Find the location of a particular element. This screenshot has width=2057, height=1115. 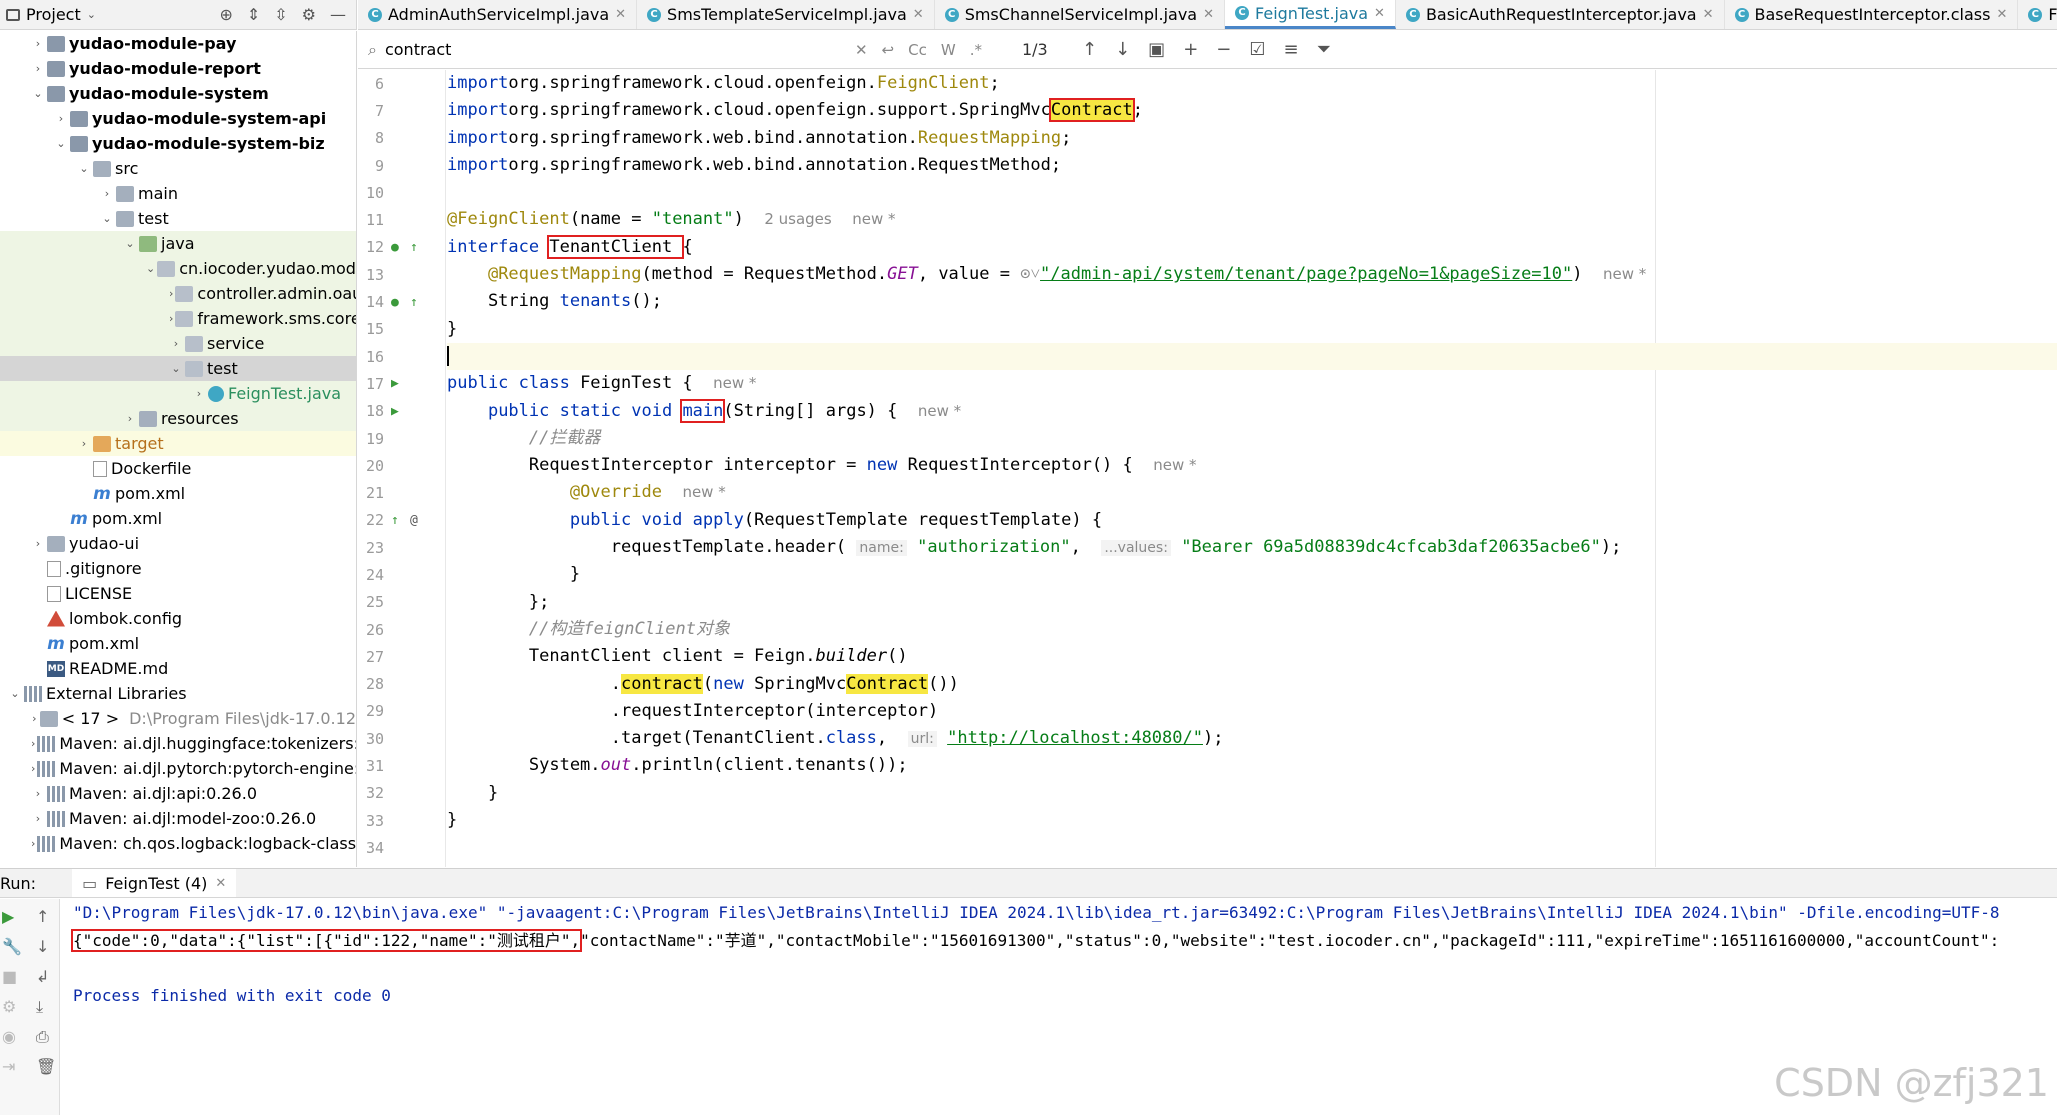

collapse-all-icon: ⇳ is located at coordinates (280, 14).